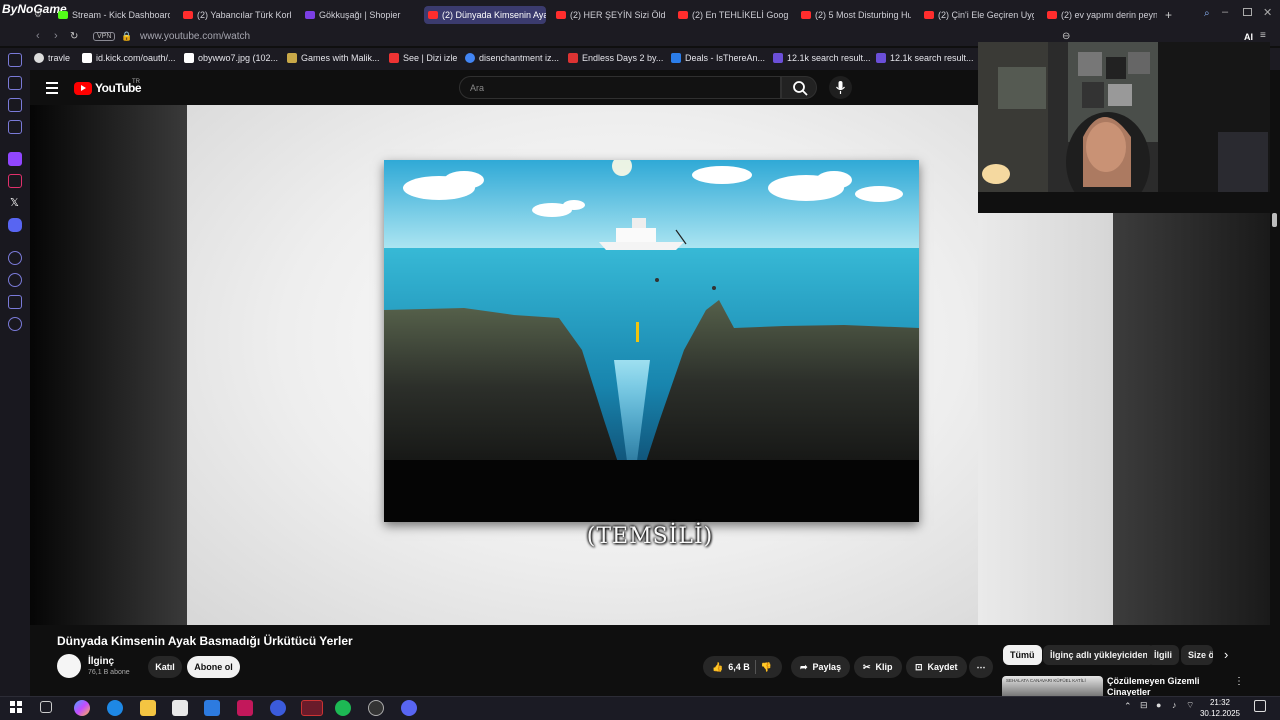 This screenshot has width=1280, height=720. Describe the element at coordinates (56, 36) in the screenshot. I see `forward-icon: ›` at that location.